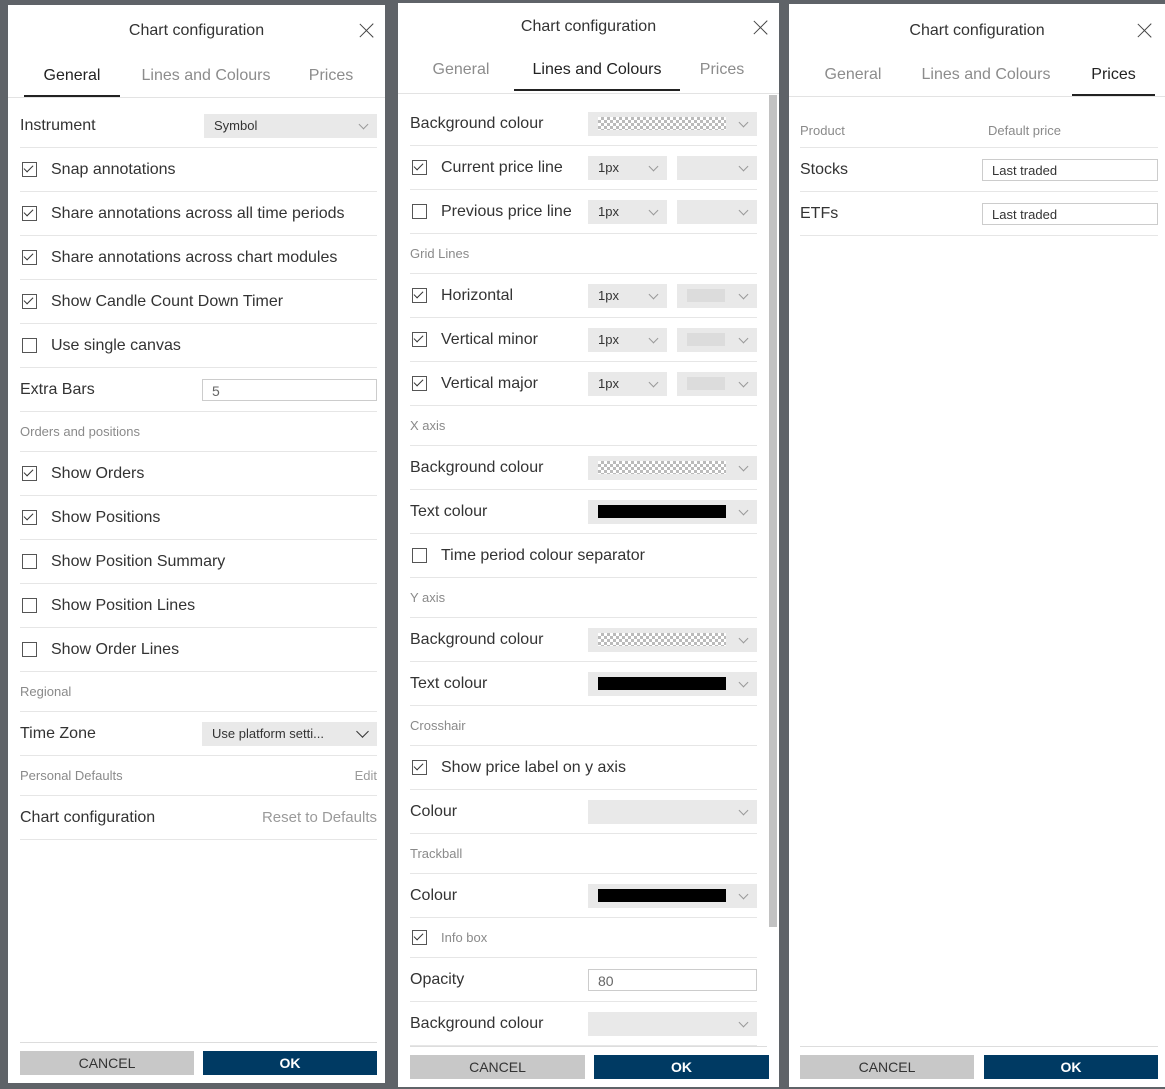  Describe the element at coordinates (58, 733) in the screenshot. I see `time-zone-label: Time Zone` at that location.